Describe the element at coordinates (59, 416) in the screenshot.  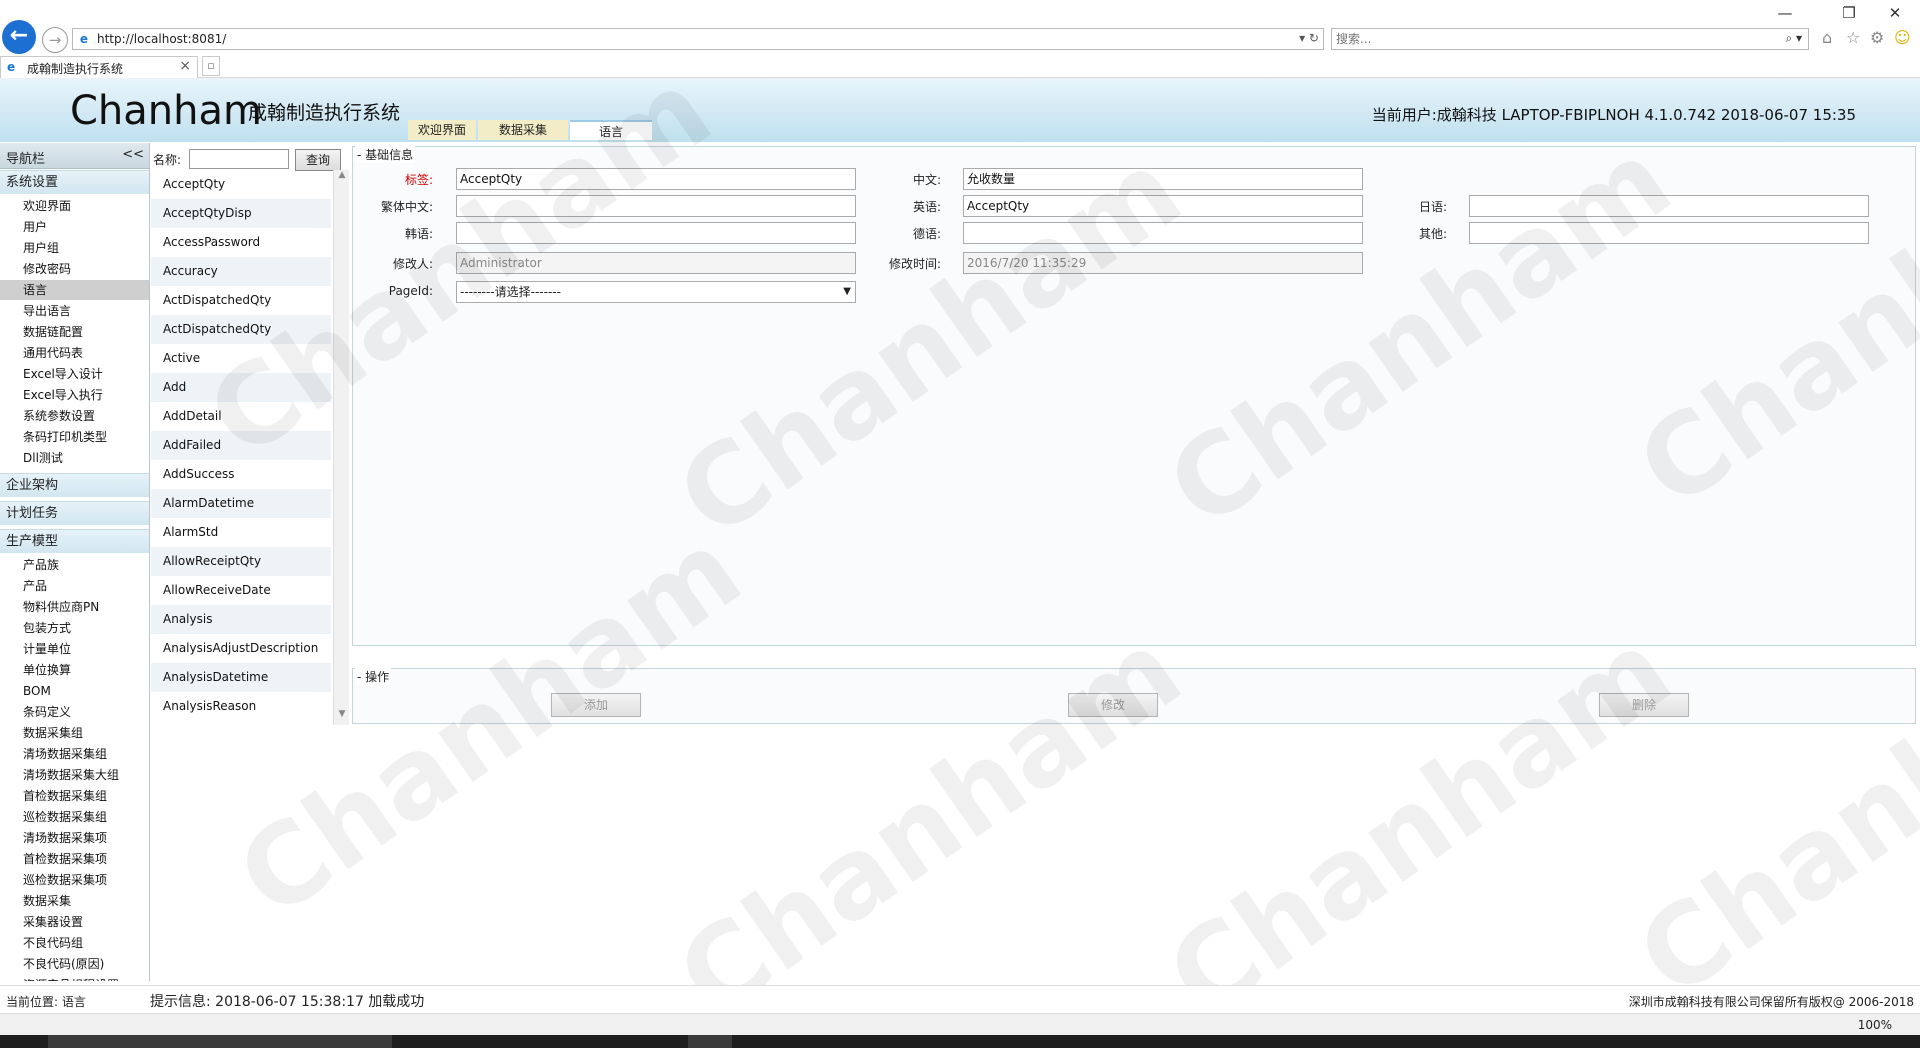
I see `sidebar-item: 系统参数设置` at that location.